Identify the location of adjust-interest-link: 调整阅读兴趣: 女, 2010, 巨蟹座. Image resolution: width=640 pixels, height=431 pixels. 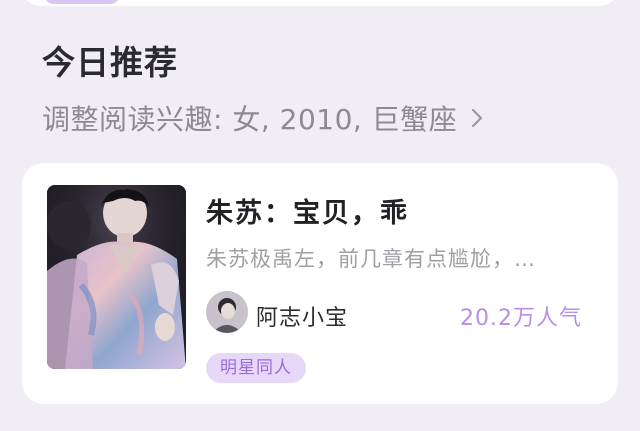
(264, 118).